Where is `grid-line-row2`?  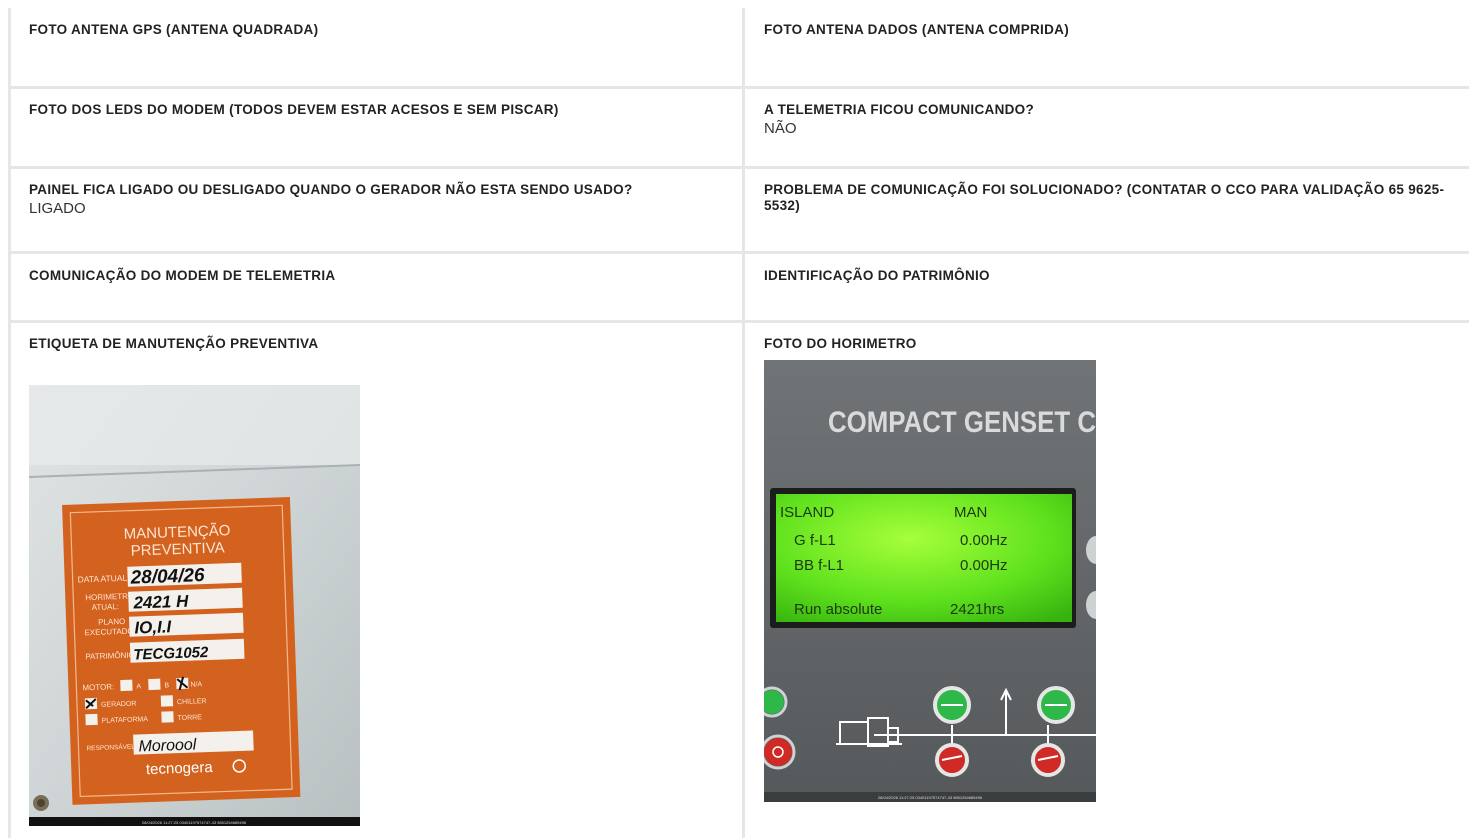 grid-line-row2 is located at coordinates (738, 167).